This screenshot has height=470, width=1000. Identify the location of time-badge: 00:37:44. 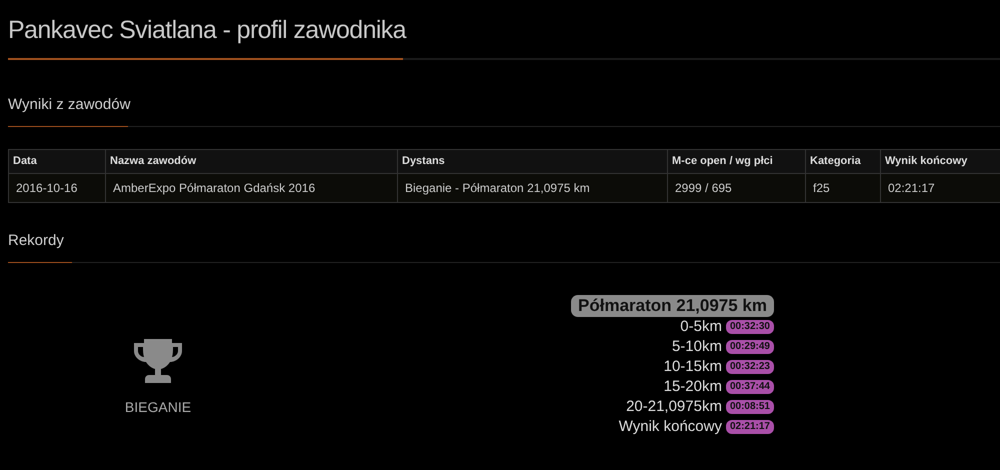
(750, 387).